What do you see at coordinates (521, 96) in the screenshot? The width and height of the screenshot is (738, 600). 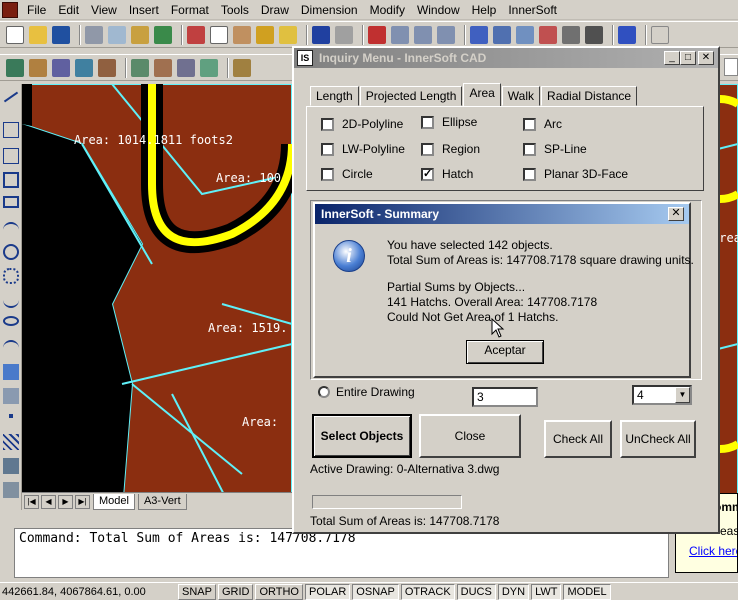 I see `tab-walk: Walk` at bounding box center [521, 96].